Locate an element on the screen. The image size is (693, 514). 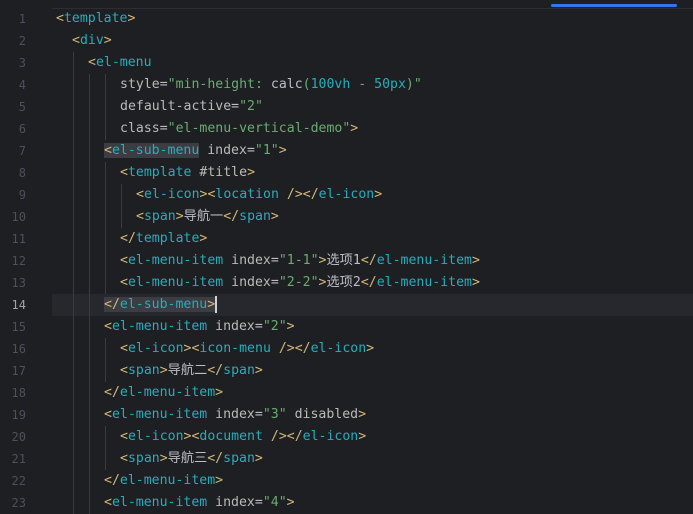
code-token: default-active is located at coordinates (176, 106).